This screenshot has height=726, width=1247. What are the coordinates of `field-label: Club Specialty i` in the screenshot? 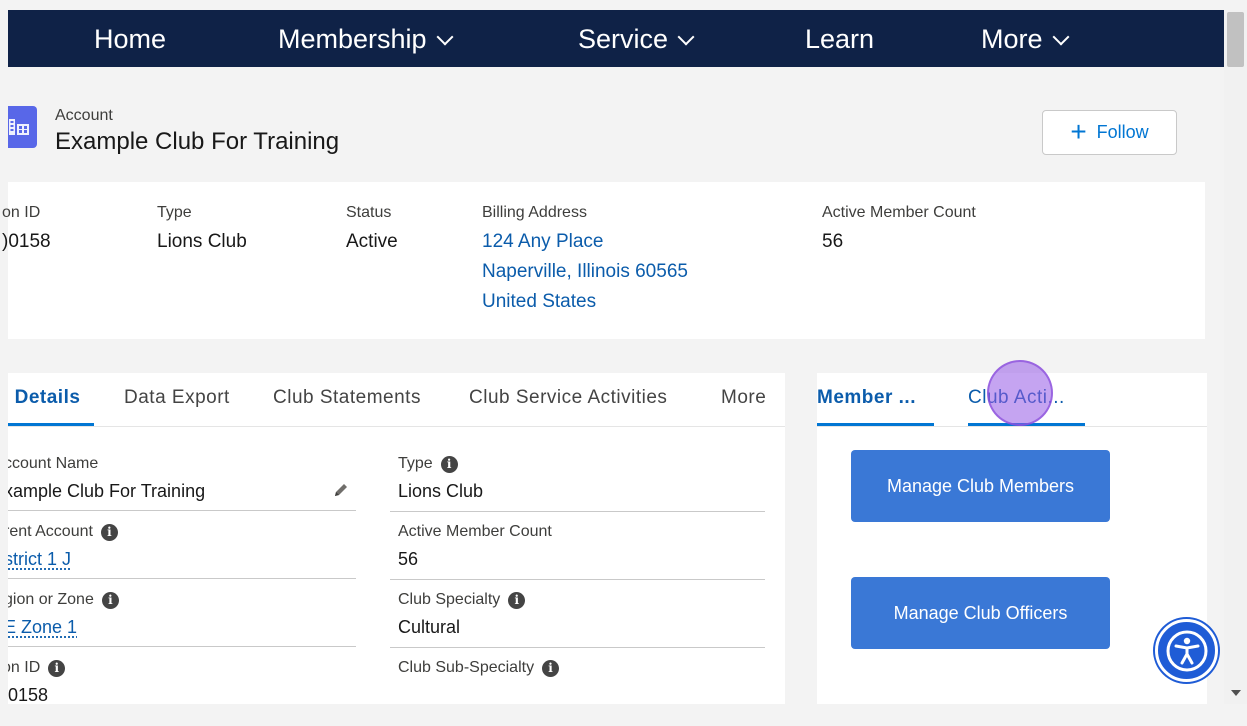 It's located at (462, 600).